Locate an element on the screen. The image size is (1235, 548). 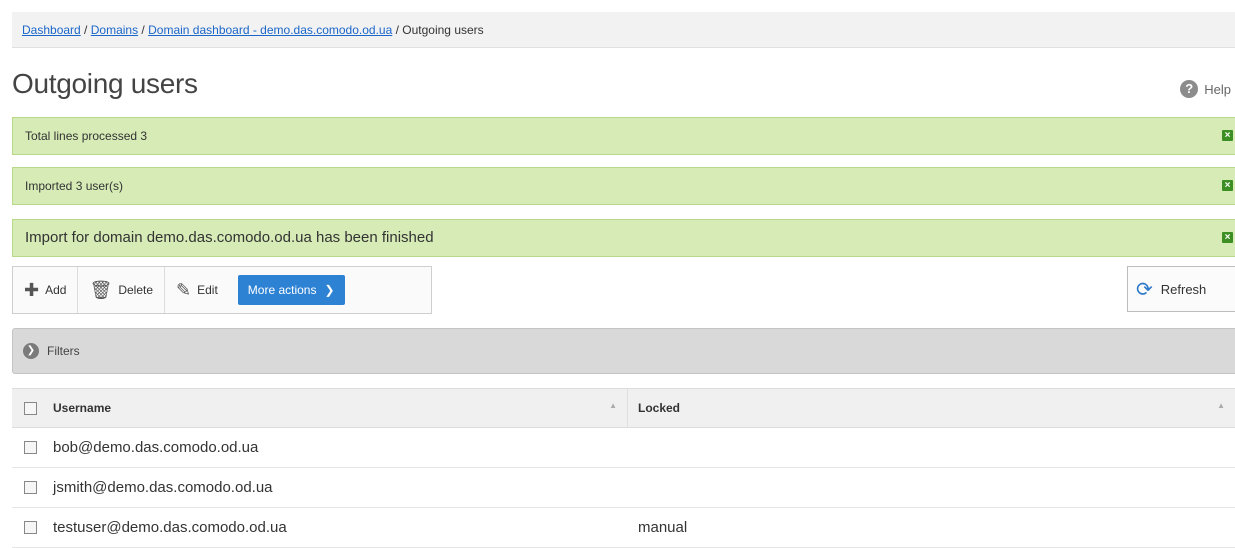
more-actions-label: More actions is located at coordinates (282, 290).